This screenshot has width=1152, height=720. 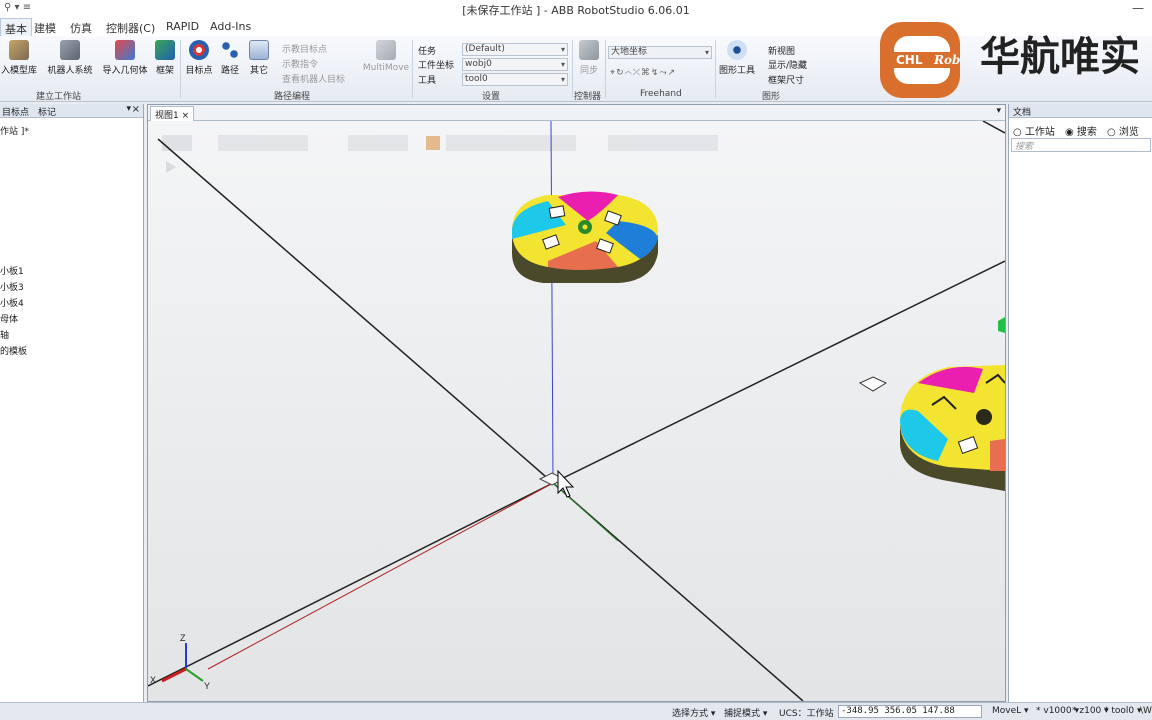 I want to click on import-geometry-button: 导入几何体, so click(x=125, y=58).